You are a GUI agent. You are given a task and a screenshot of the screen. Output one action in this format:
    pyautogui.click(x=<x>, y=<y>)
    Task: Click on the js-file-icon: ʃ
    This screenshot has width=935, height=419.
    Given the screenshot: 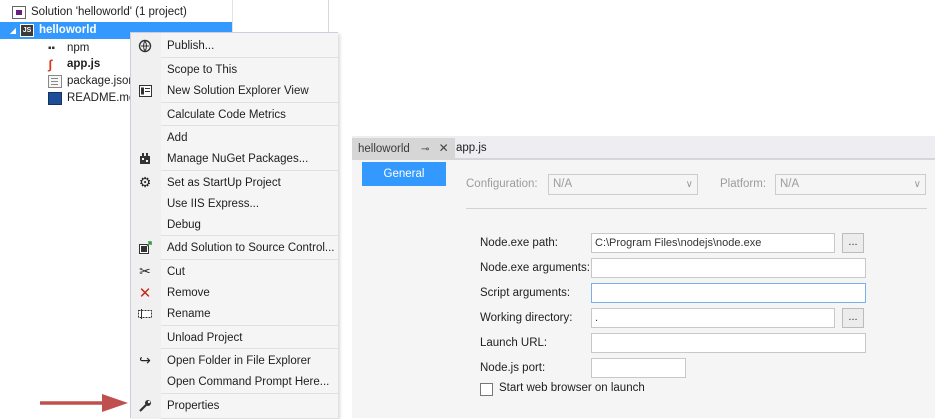 What is the action you would take?
    pyautogui.click(x=50, y=64)
    